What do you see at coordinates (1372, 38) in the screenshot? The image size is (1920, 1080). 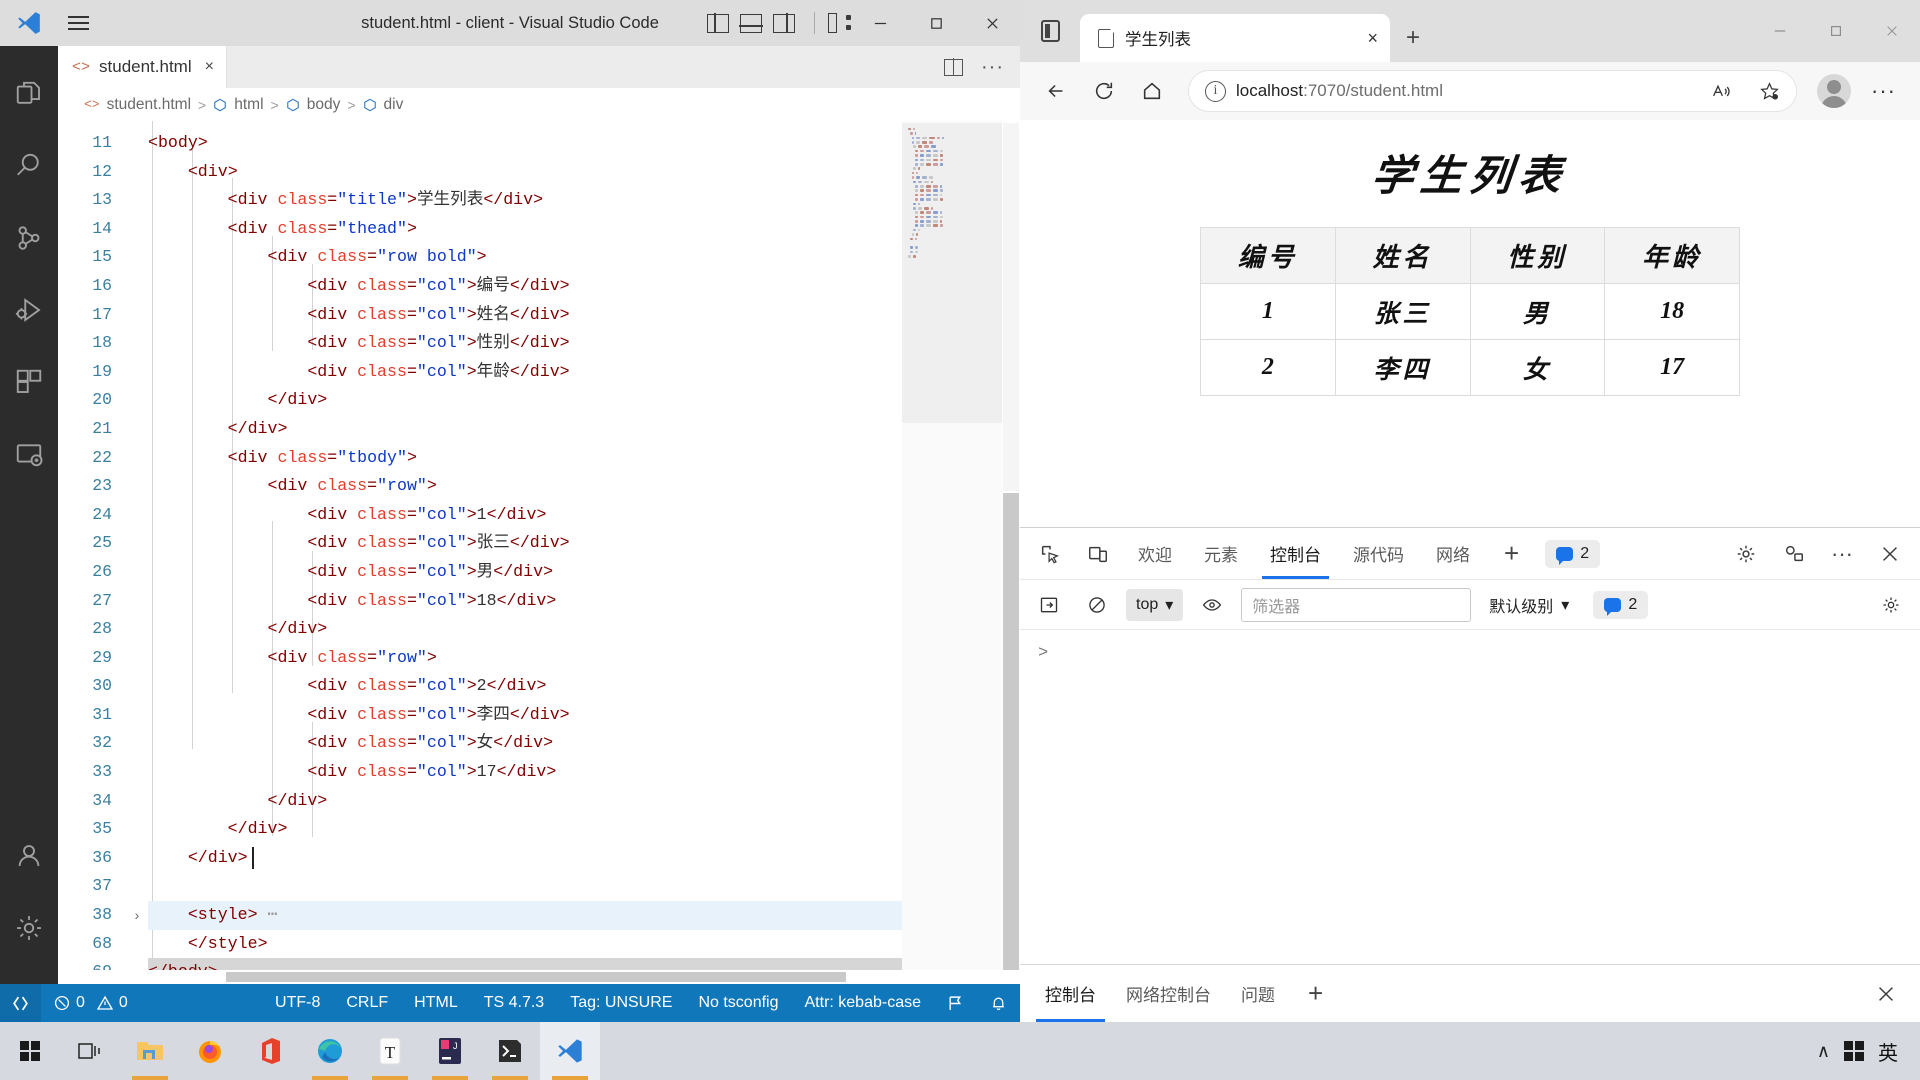 I see `browser-tab-close-icon: ×` at bounding box center [1372, 38].